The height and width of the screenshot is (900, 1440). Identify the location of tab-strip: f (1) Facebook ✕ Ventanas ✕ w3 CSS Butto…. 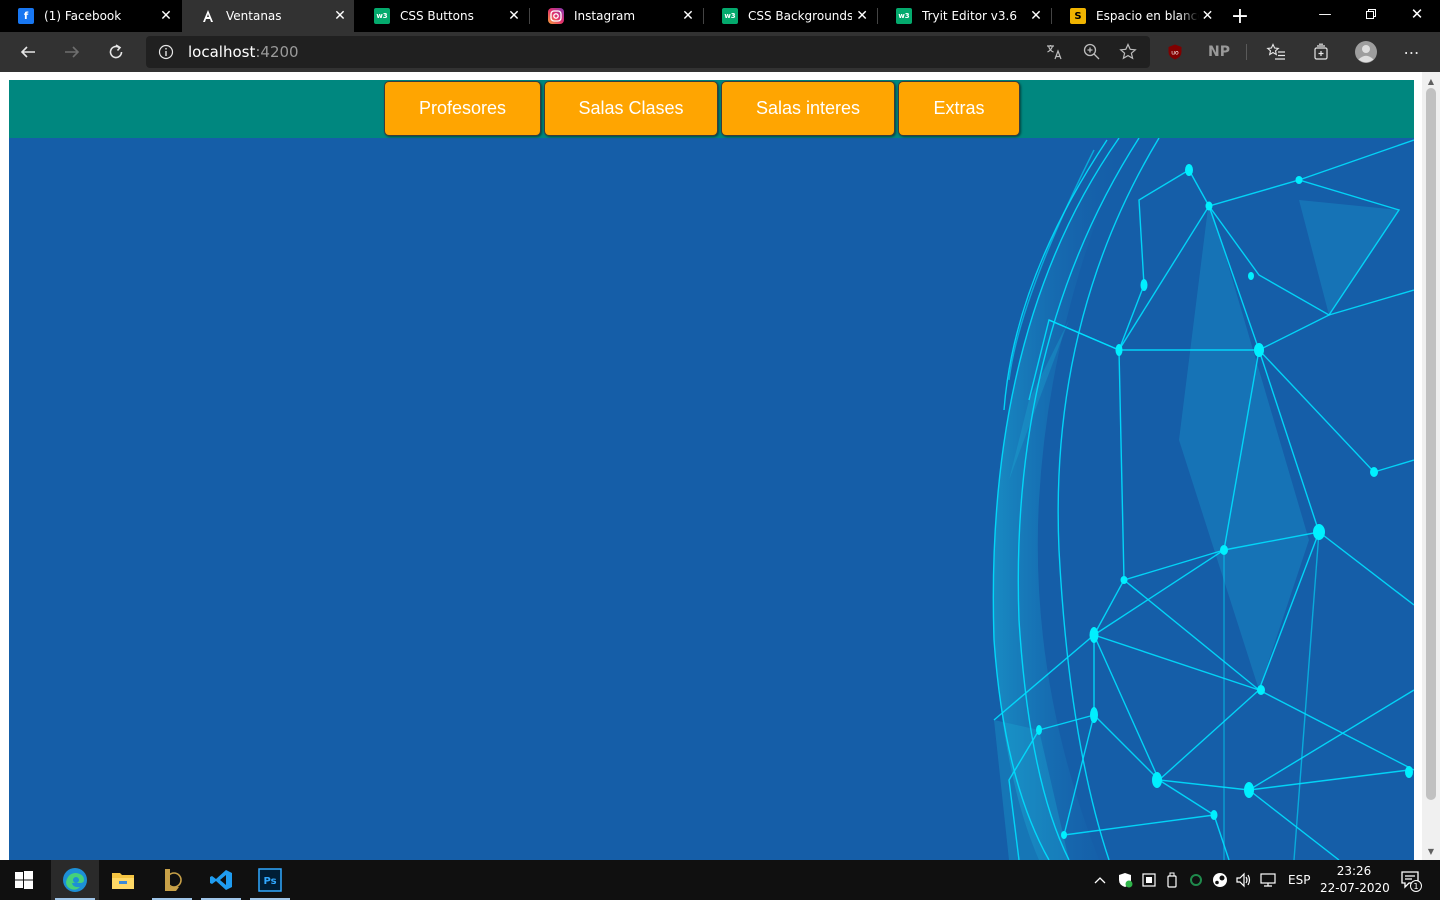
(720, 16).